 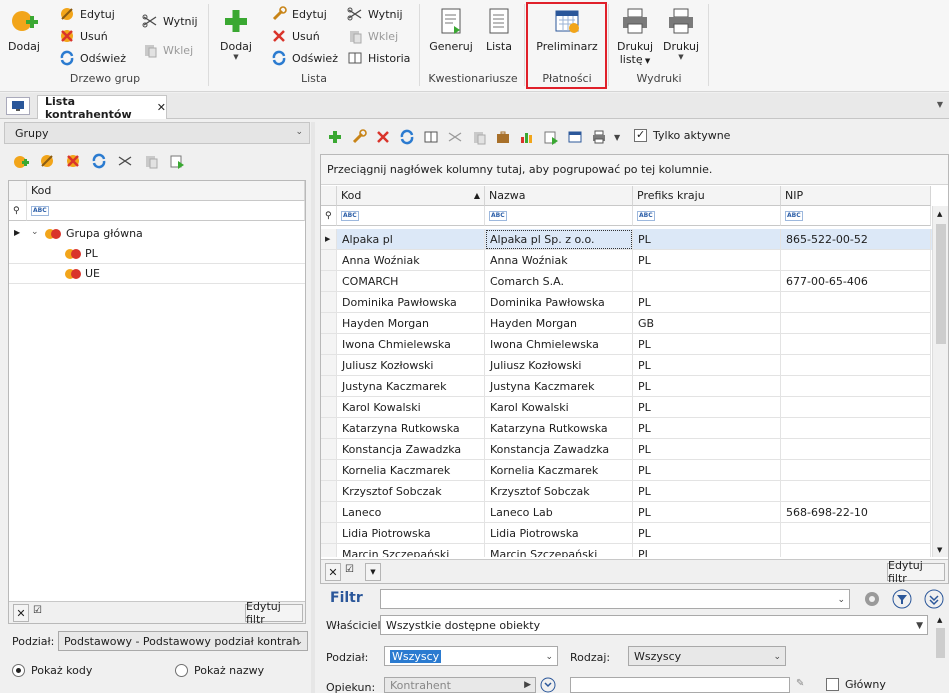 What do you see at coordinates (52, 670) in the screenshot?
I see `show-codes-radio: Pokaż kody` at bounding box center [52, 670].